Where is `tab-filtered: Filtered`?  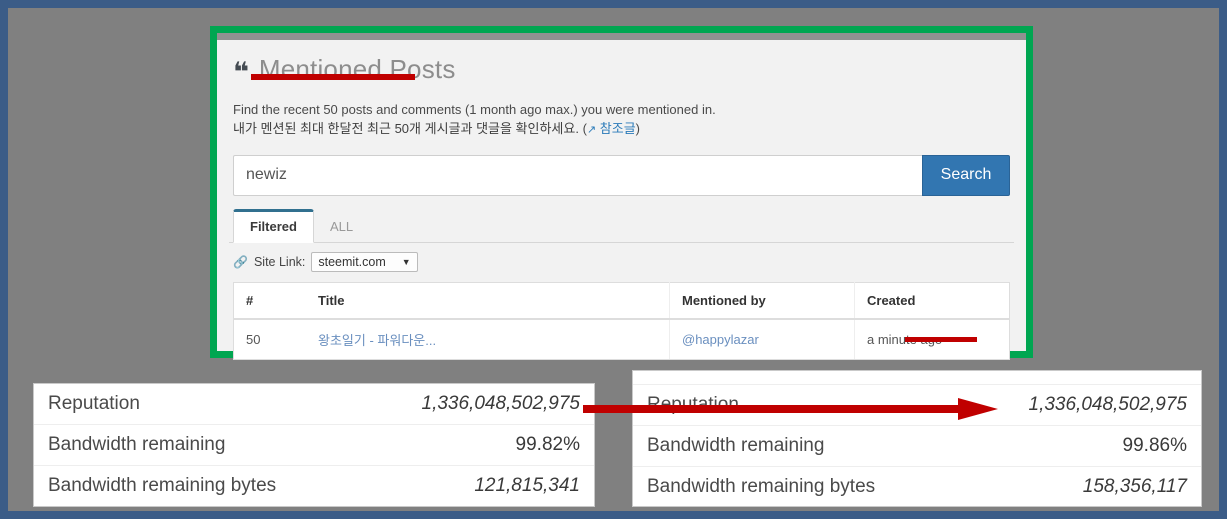
tab-filtered: Filtered is located at coordinates (273, 225).